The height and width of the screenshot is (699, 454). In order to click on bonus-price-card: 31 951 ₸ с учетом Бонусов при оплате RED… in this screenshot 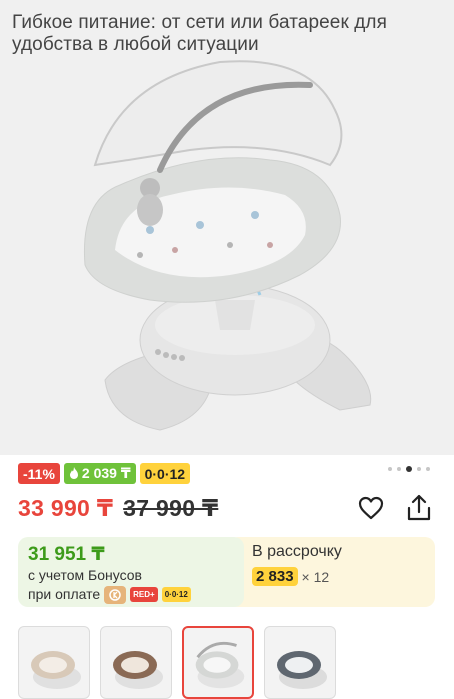, I will do `click(131, 572)`.